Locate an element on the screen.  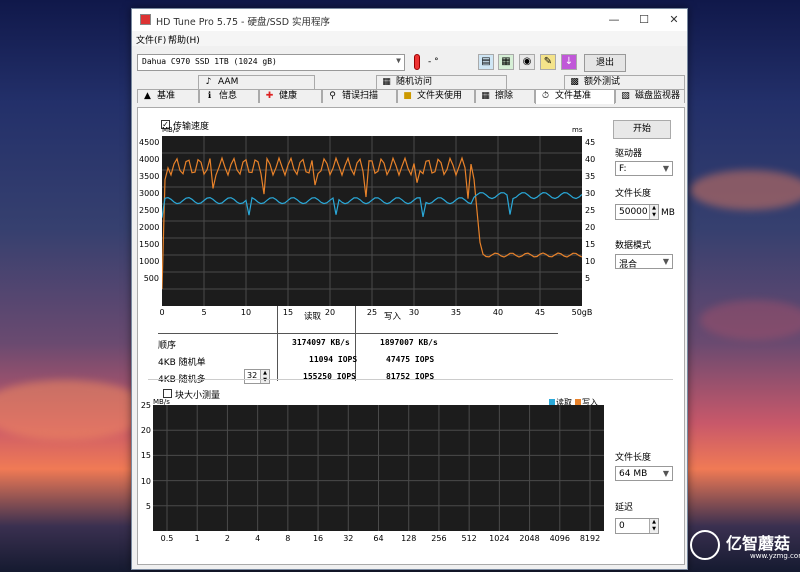
y-left-unit: MB/s is located at coordinates (170, 130).